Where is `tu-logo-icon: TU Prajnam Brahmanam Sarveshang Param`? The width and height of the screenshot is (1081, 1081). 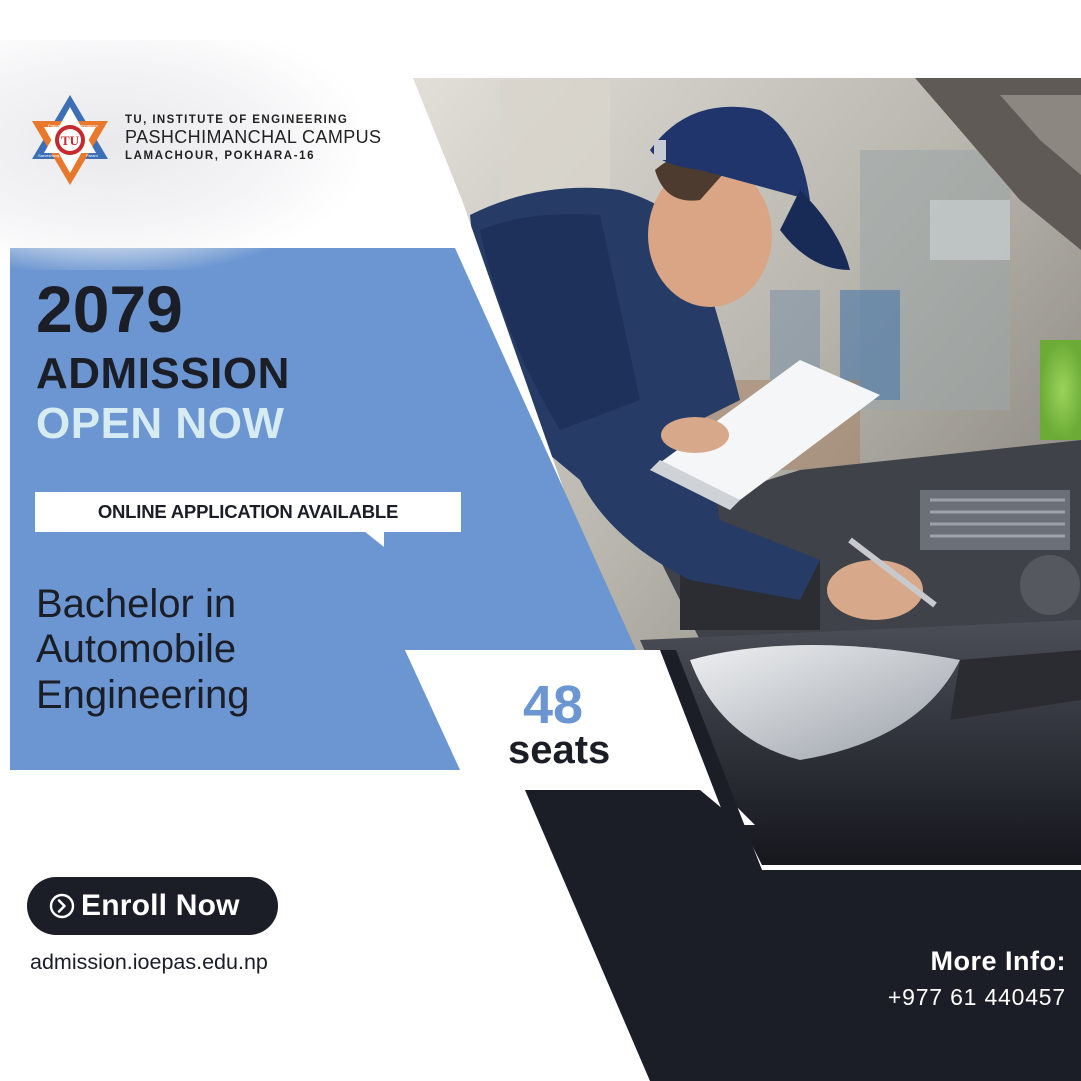 tu-logo-icon: TU Prajnam Brahmanam Sarveshang Param is located at coordinates (70, 140).